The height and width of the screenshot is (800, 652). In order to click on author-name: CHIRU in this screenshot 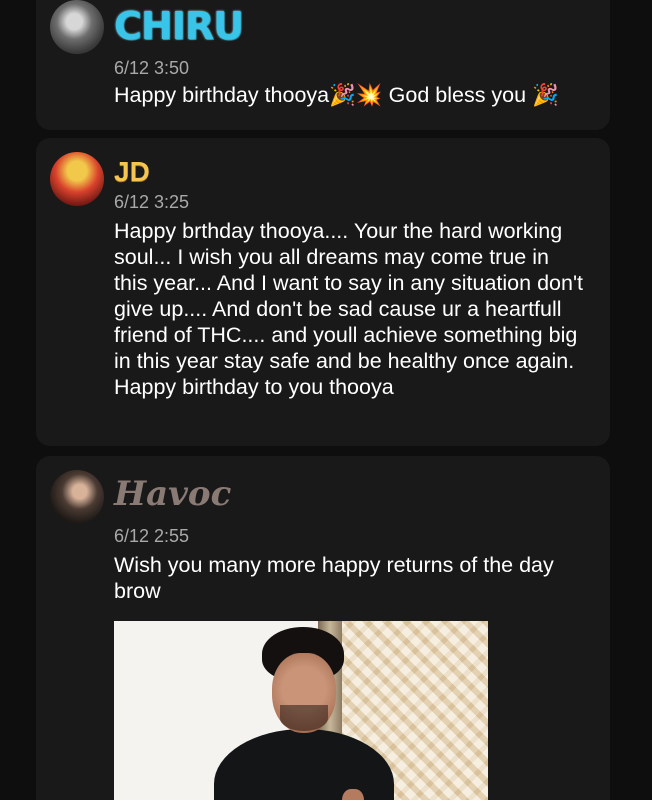, I will do `click(179, 26)`.